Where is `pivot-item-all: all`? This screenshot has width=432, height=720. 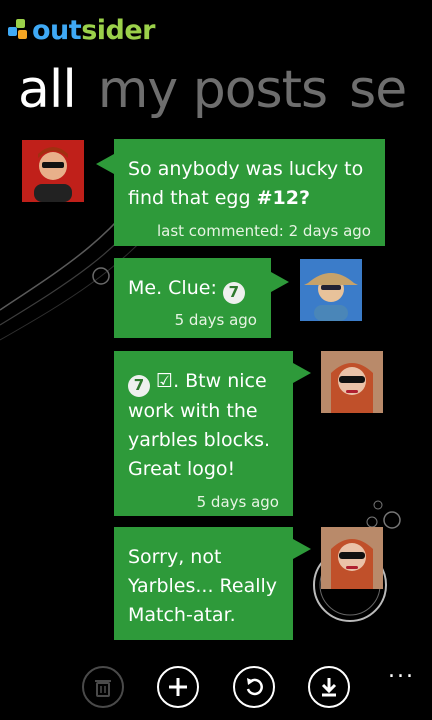
pivot-item-all: all is located at coordinates (47, 90).